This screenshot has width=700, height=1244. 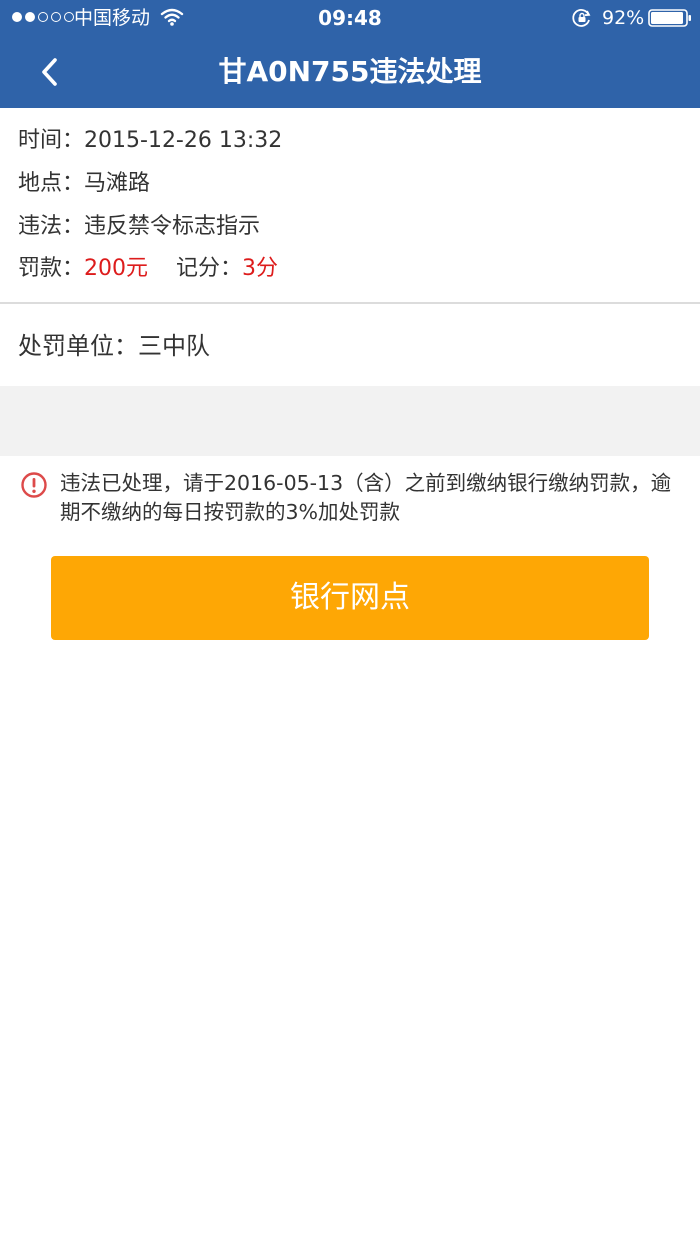 I want to click on points-label: 记分：, so click(x=209, y=268).